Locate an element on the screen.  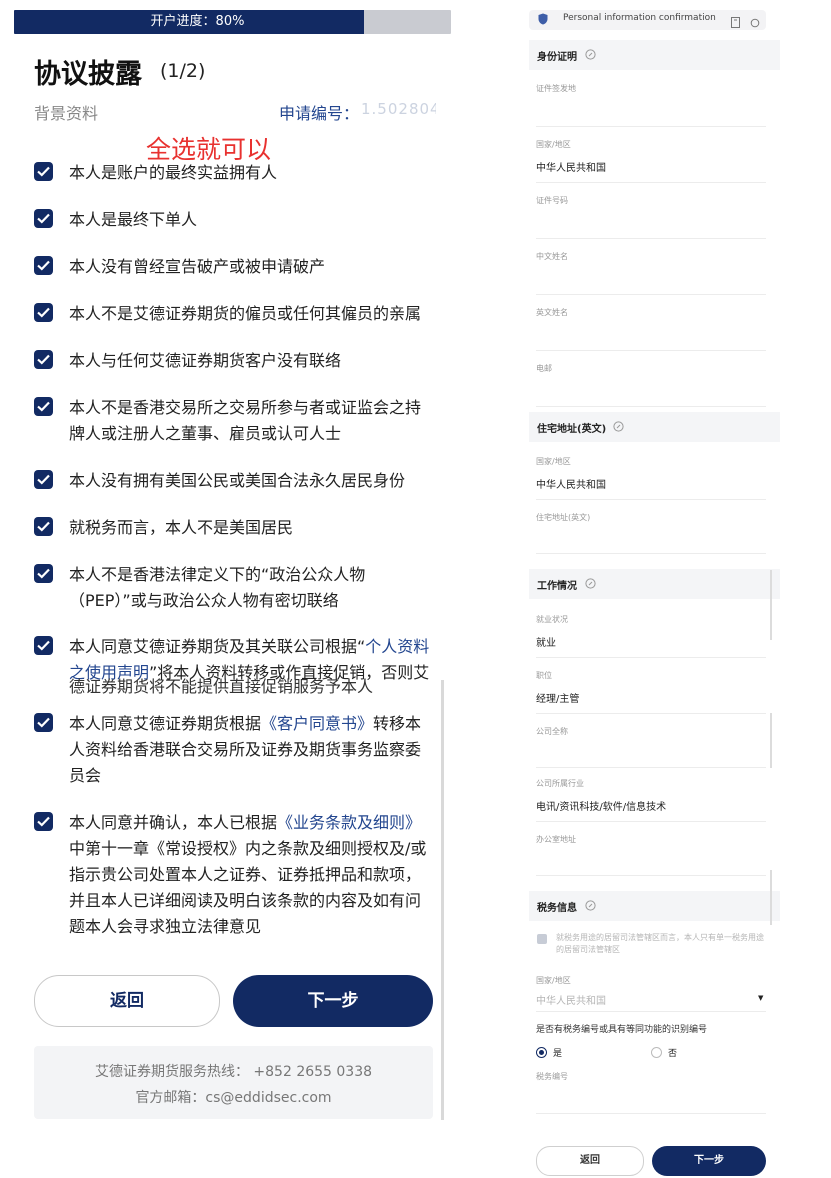
email-text: 官方邮箱：cs@eddidsec.com is located at coordinates (233, 1098).